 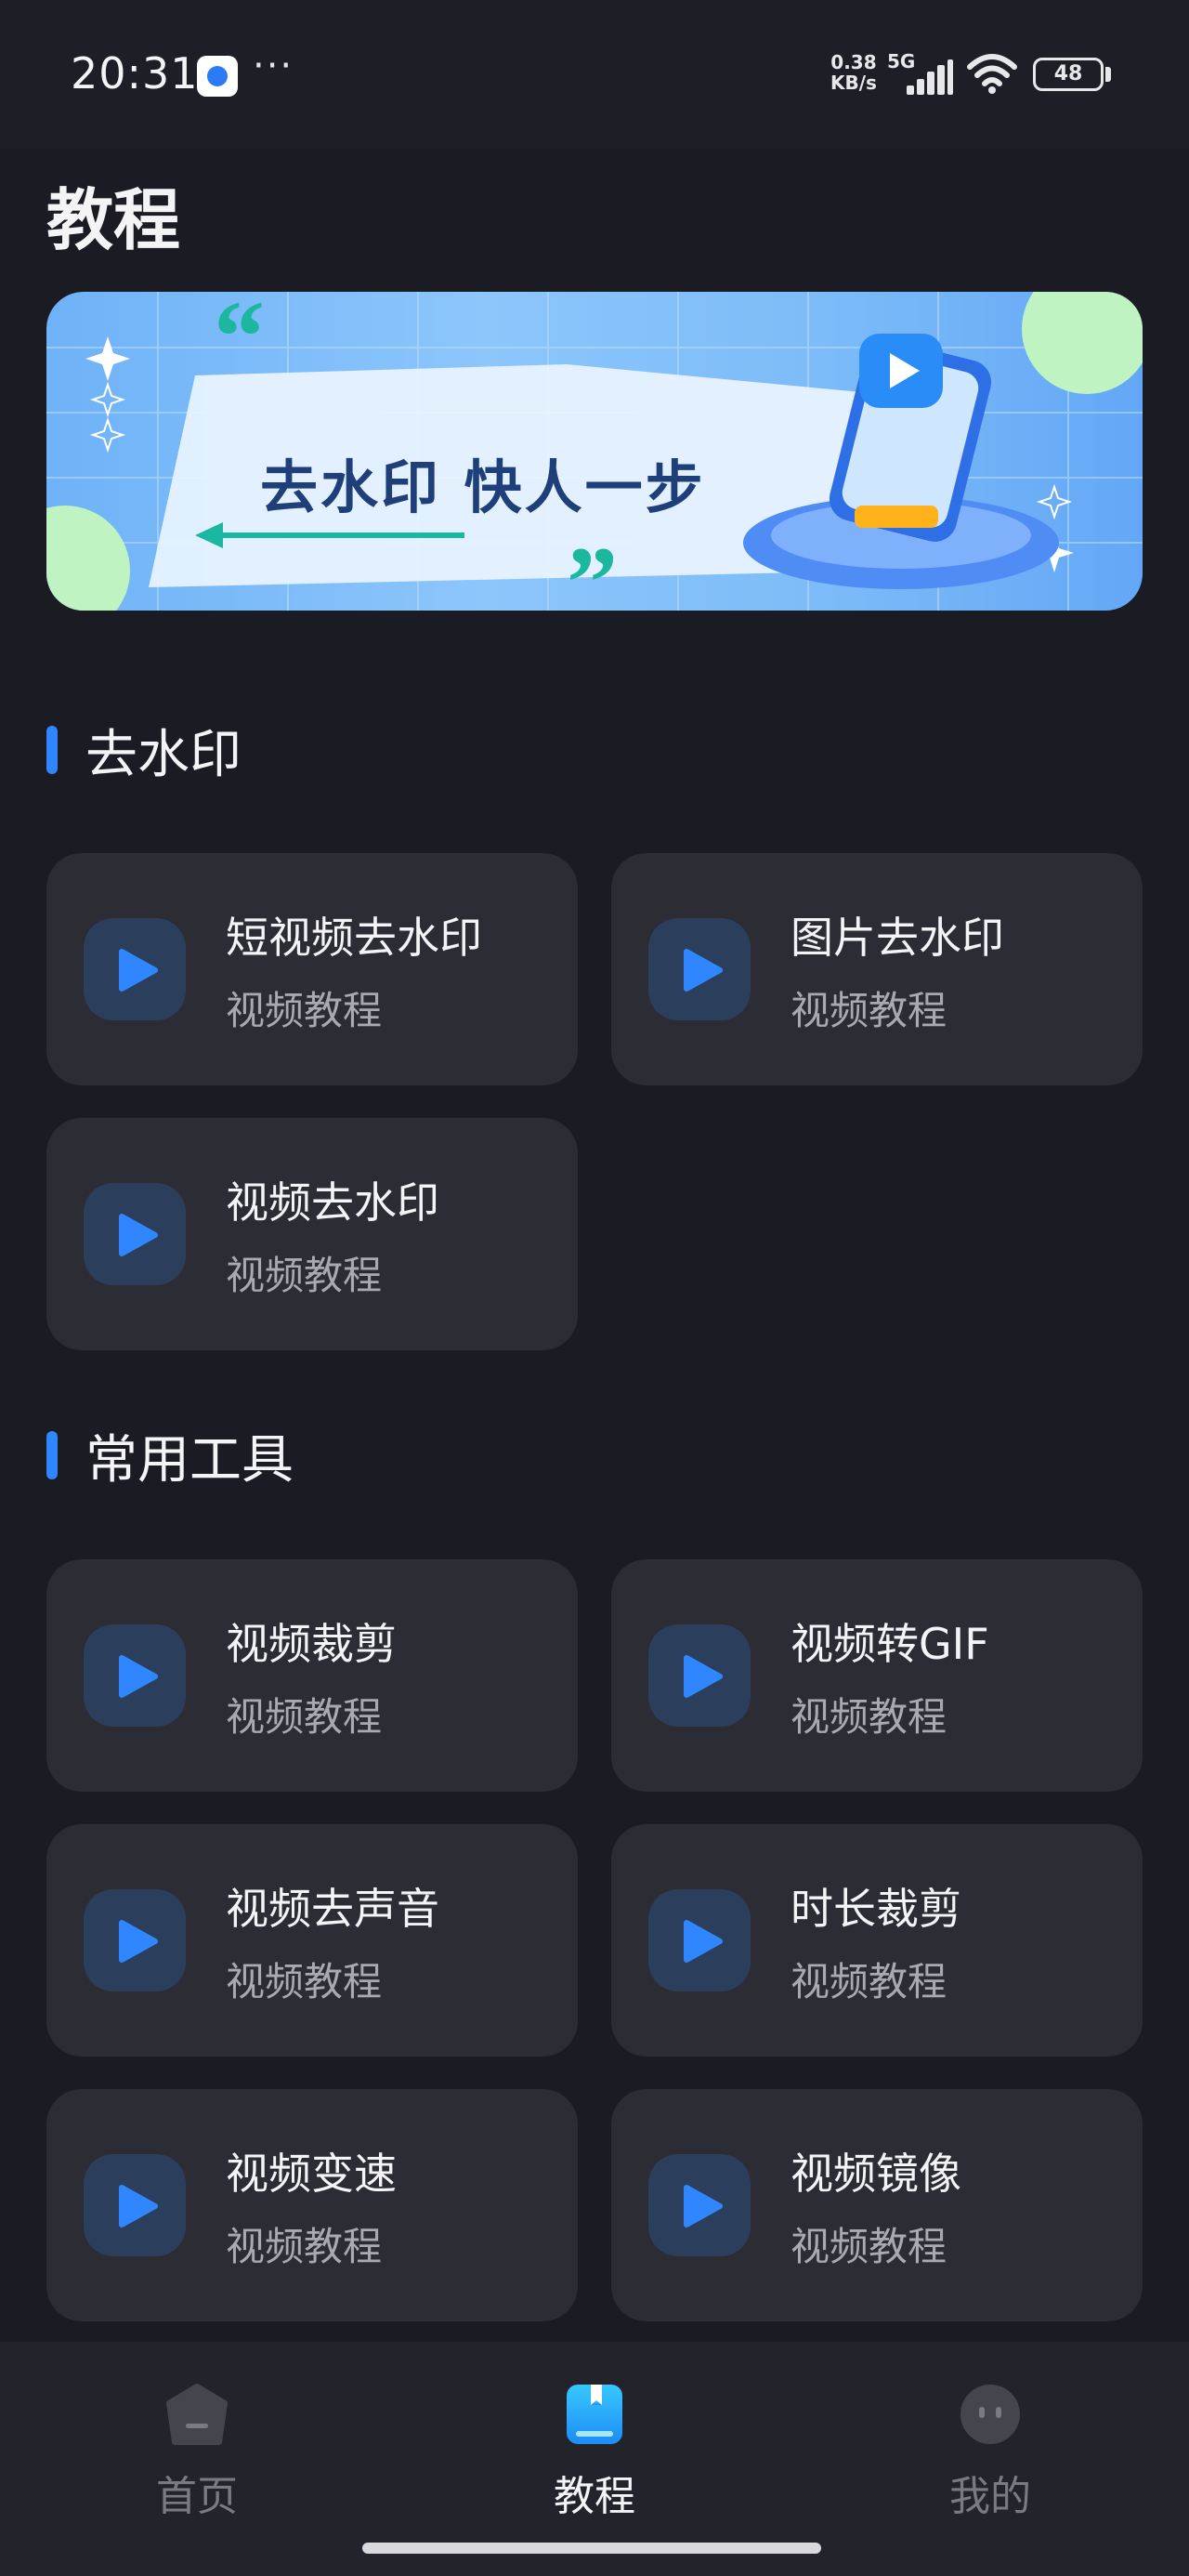 What do you see at coordinates (483, 487) in the screenshot?
I see `banner-slogan: 去水印 快人一步` at bounding box center [483, 487].